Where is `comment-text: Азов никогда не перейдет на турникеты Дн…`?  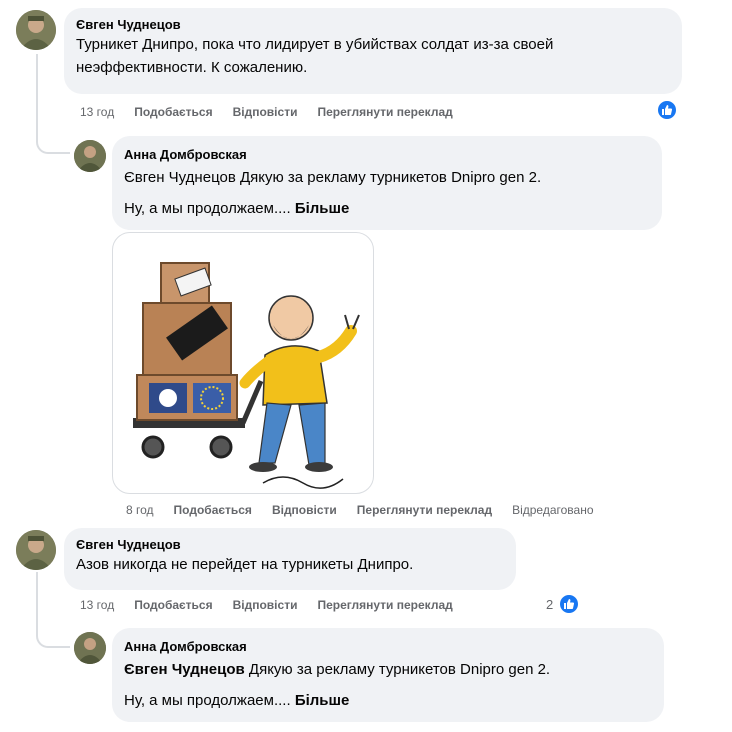 comment-text: Азов никогда не перейдет на турникеты Дн… is located at coordinates (245, 564).